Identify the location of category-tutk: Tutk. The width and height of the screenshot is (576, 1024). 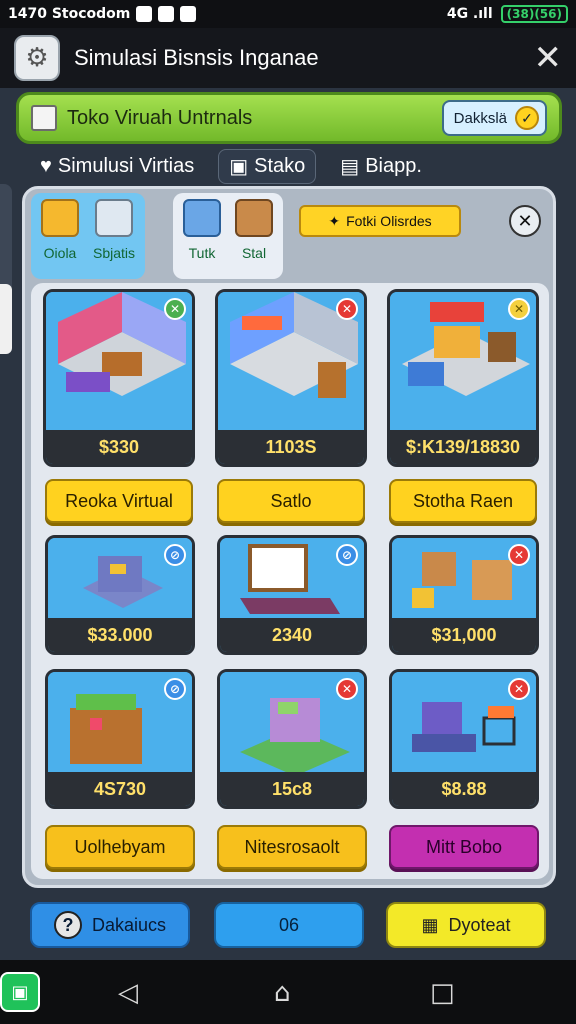
(202, 236).